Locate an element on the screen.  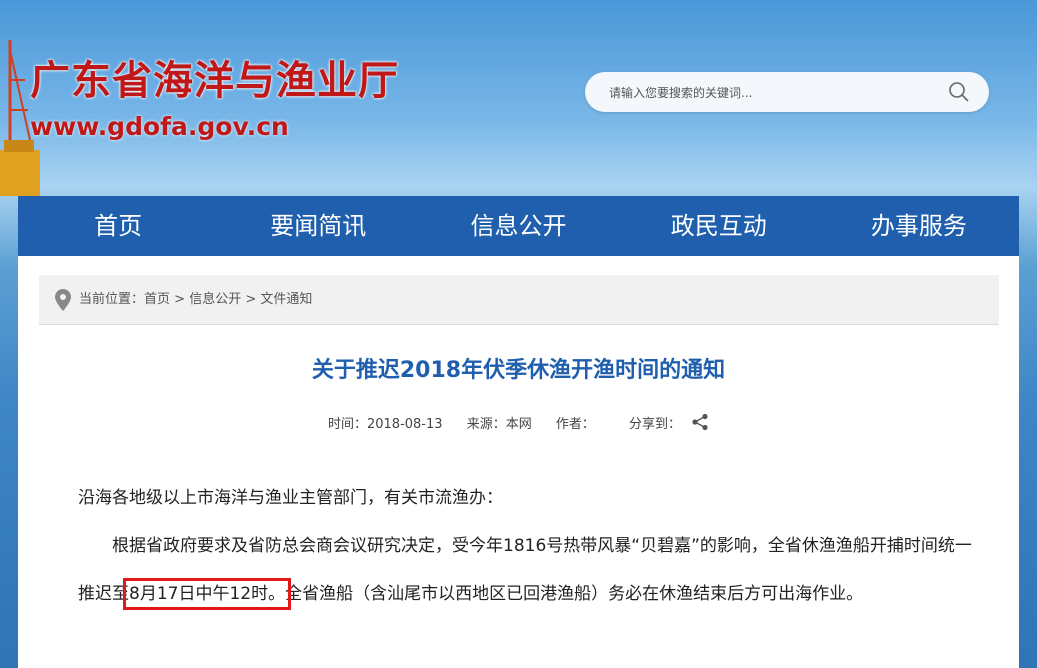
search-input is located at coordinates (774, 93).